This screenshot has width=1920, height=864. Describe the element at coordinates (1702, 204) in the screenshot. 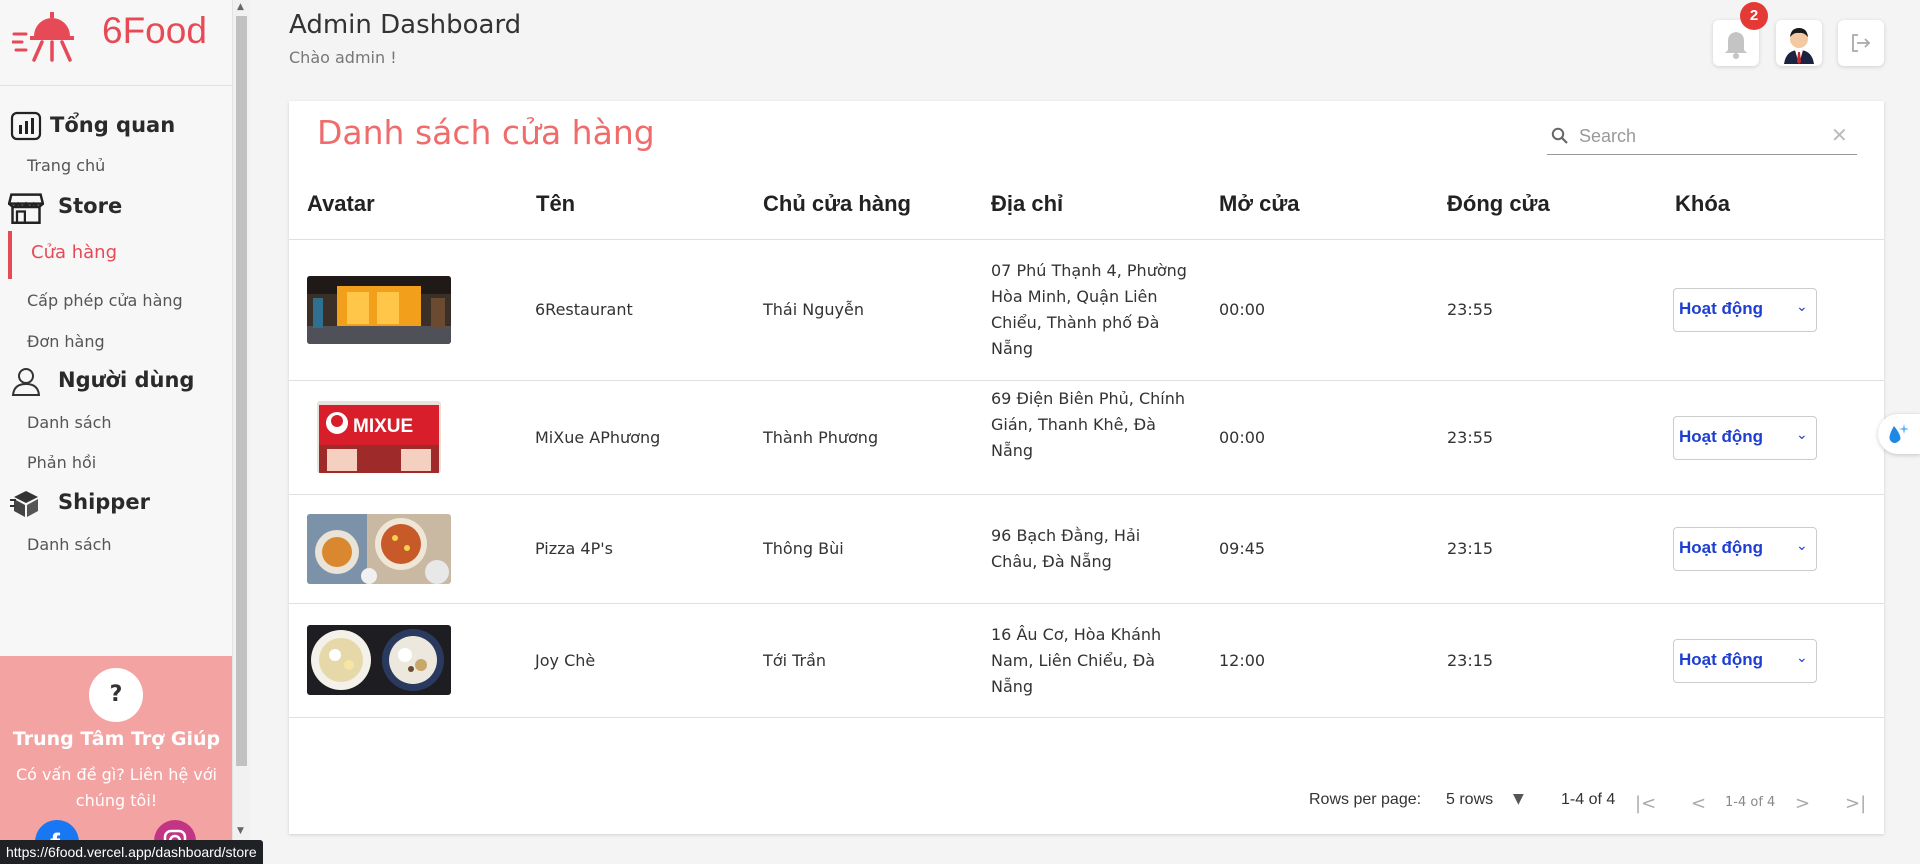

I see `column-header-lock: Khóa` at that location.